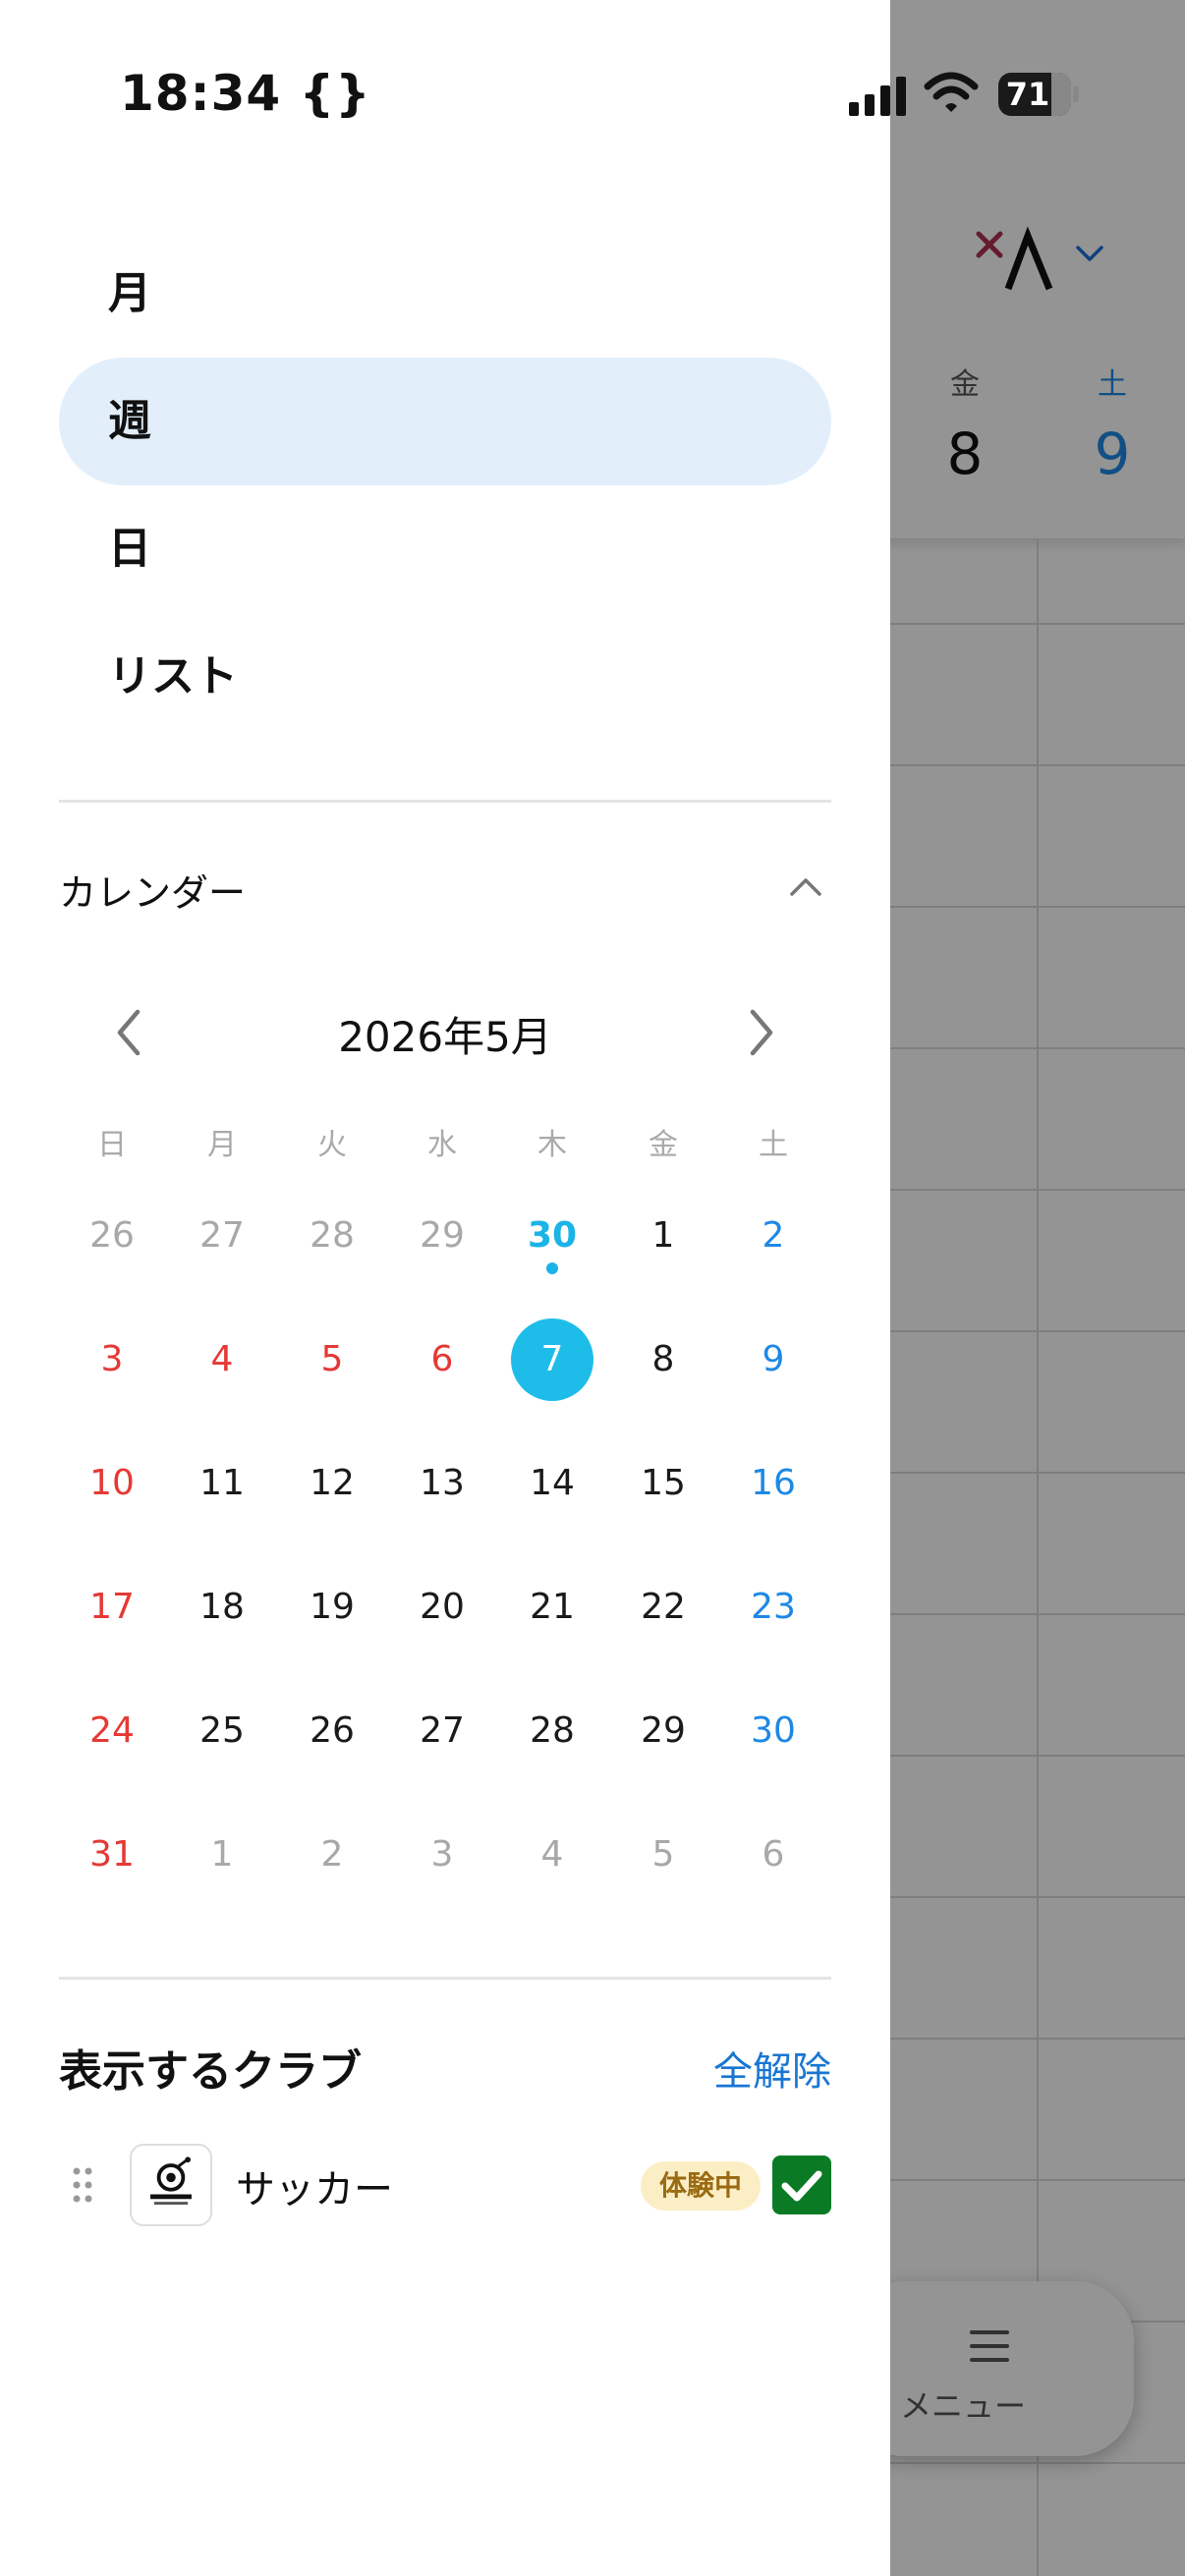  I want to click on calendar-day-cell: 24, so click(112, 1731).